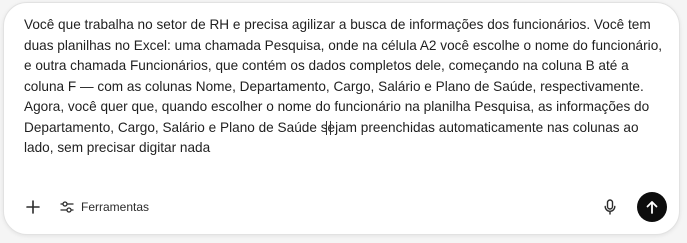 The image size is (687, 243). I want to click on tools-label: Ferramentas, so click(115, 207).